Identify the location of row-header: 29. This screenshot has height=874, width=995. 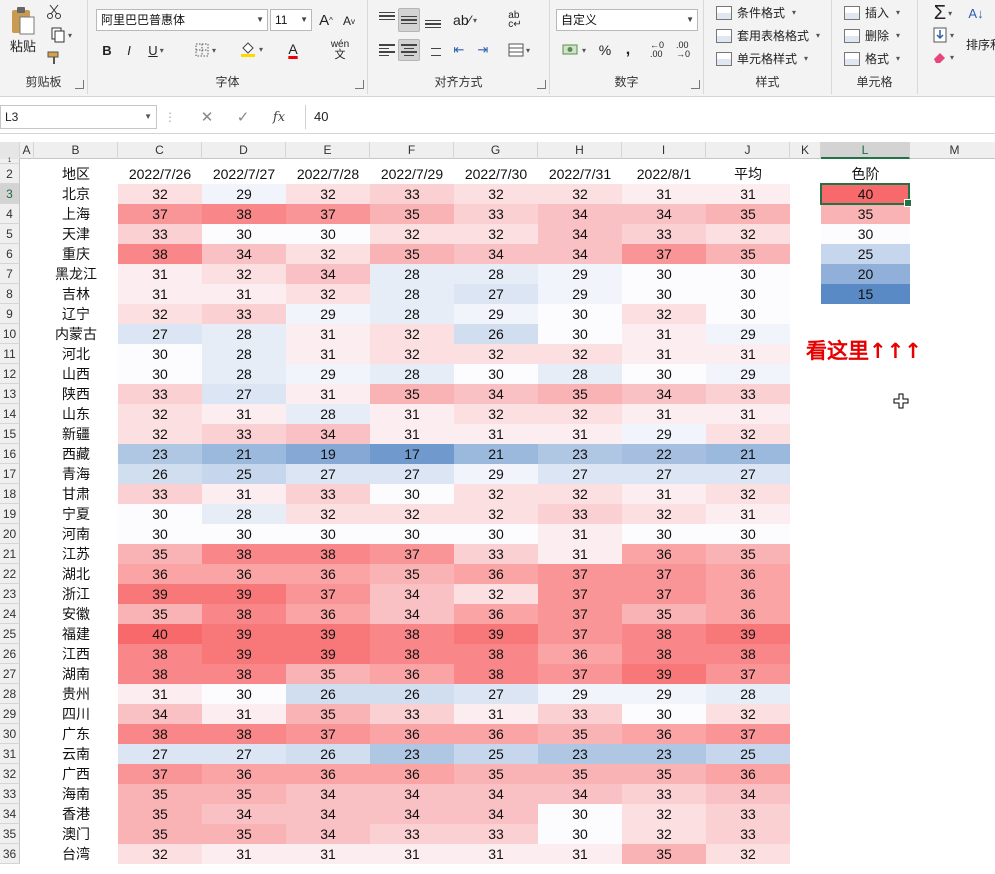
(10, 714).